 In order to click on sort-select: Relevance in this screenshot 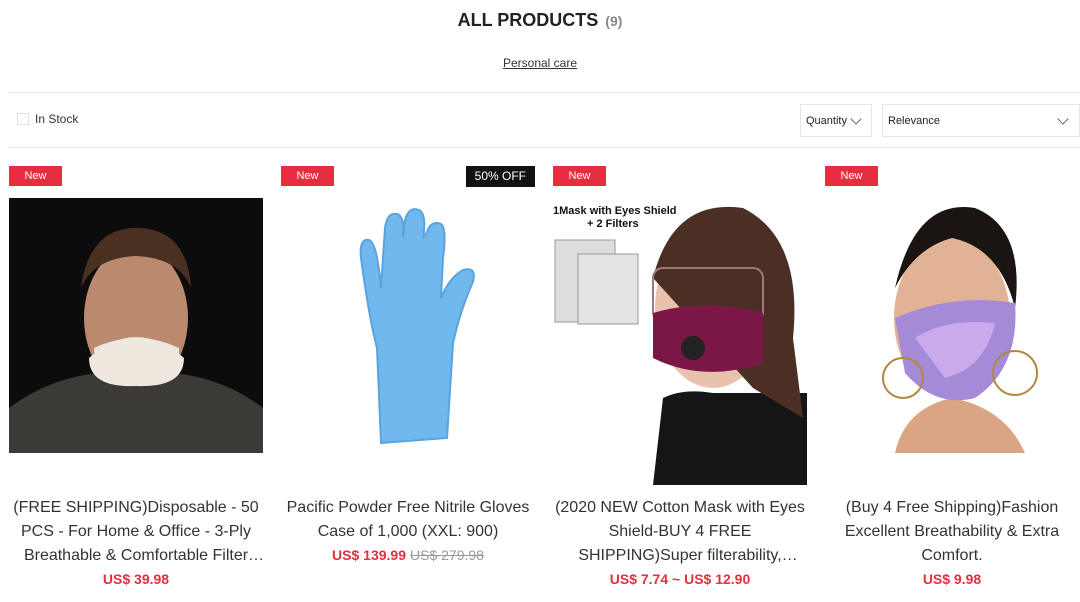, I will do `click(981, 120)`.